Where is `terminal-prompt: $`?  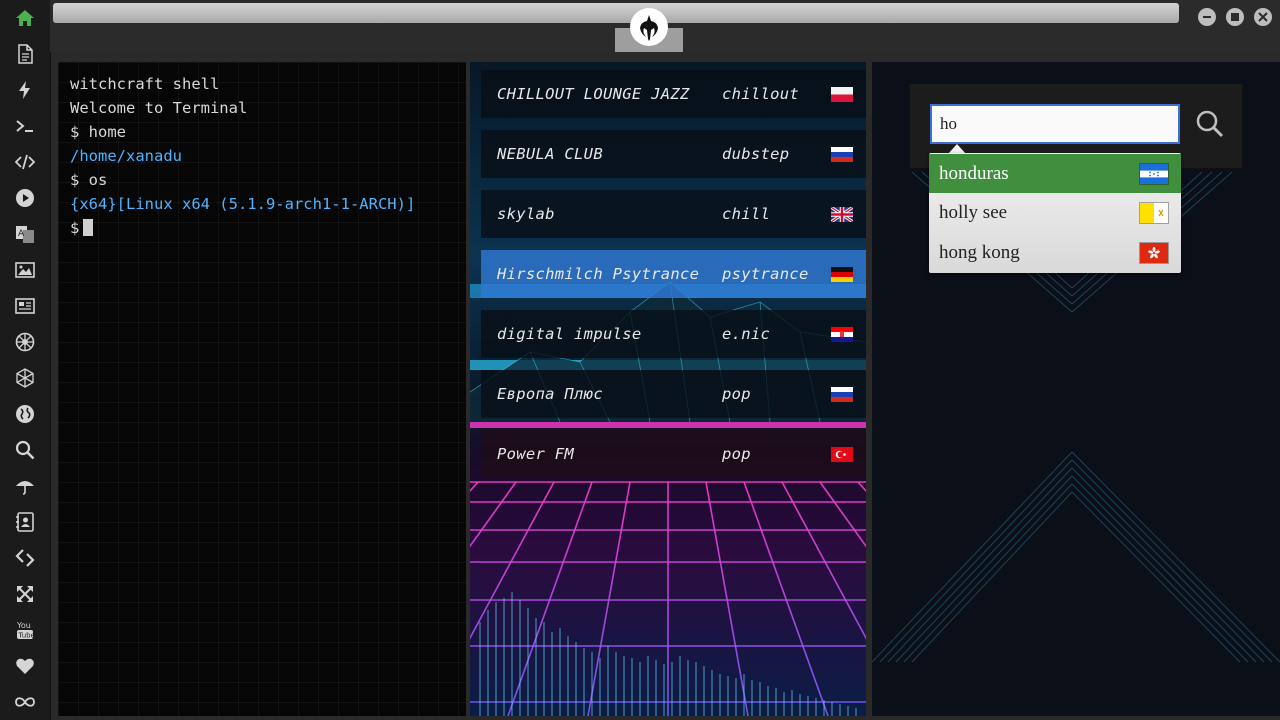
terminal-prompt: $ is located at coordinates (75, 228).